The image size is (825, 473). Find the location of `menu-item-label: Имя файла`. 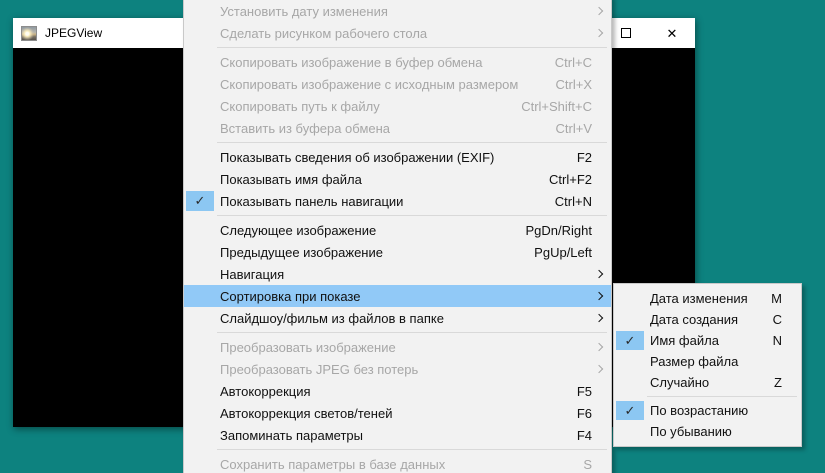

menu-item-label: Имя файла is located at coordinates (684, 340).